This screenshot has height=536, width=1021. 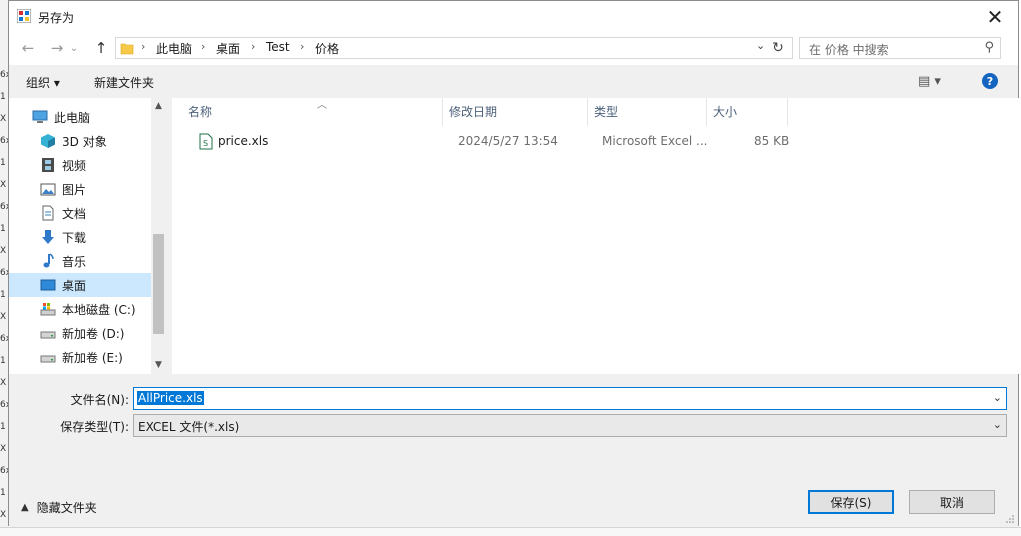 What do you see at coordinates (99, 400) in the screenshot?
I see `filename-label: 文件名(N):` at bounding box center [99, 400].